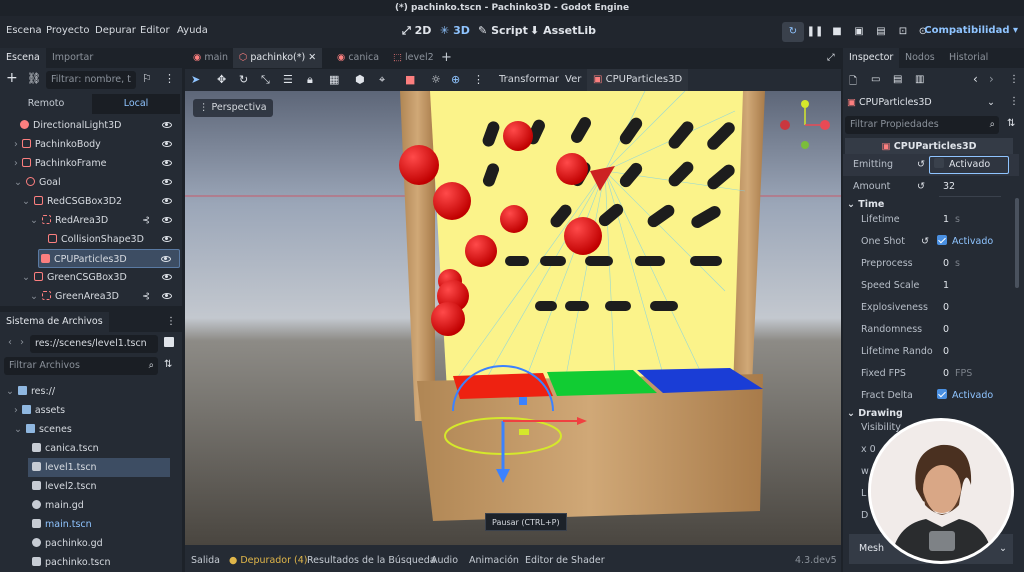 The image size is (1024, 572). I want to click on script-attach-icon: ⚐, so click(147, 78).